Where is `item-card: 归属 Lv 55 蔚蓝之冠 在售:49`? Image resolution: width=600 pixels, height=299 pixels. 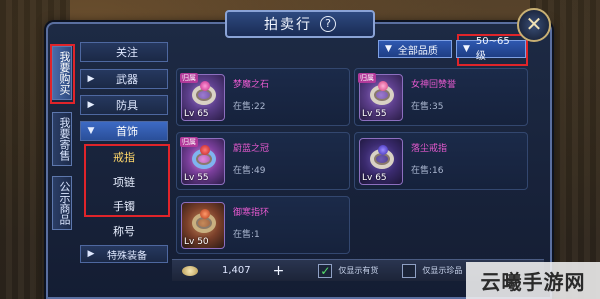
item-card: 归属 Lv 55 蔚蓝之冠 在售:49 is located at coordinates (263, 161).